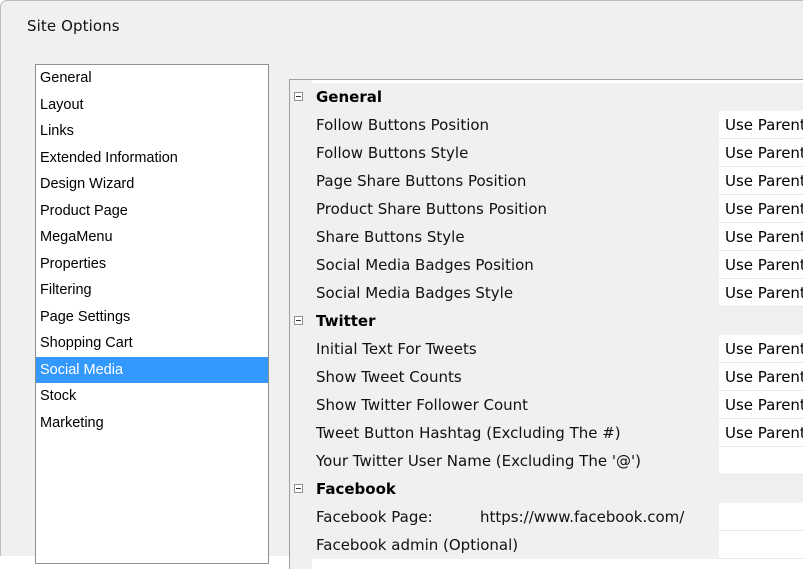 The width and height of the screenshot is (803, 569). Describe the element at coordinates (421, 181) in the screenshot. I see `property-name: Page Share Buttons Position` at that location.